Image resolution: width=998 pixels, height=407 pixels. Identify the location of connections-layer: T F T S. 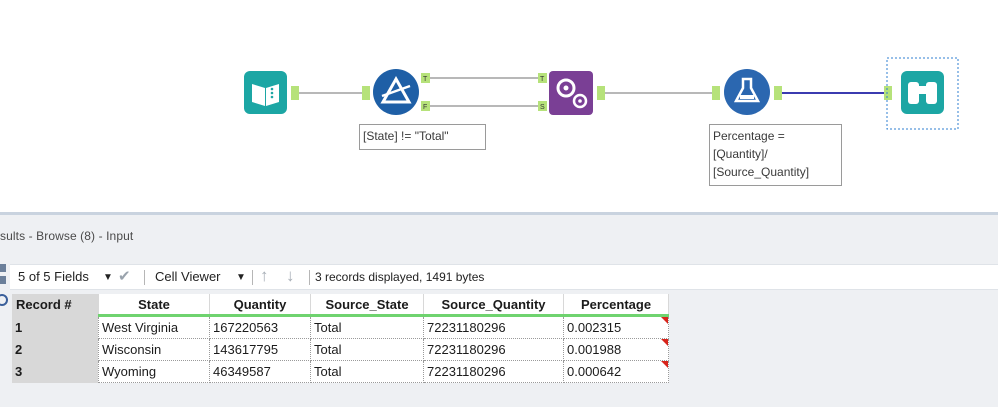
(601, 93).